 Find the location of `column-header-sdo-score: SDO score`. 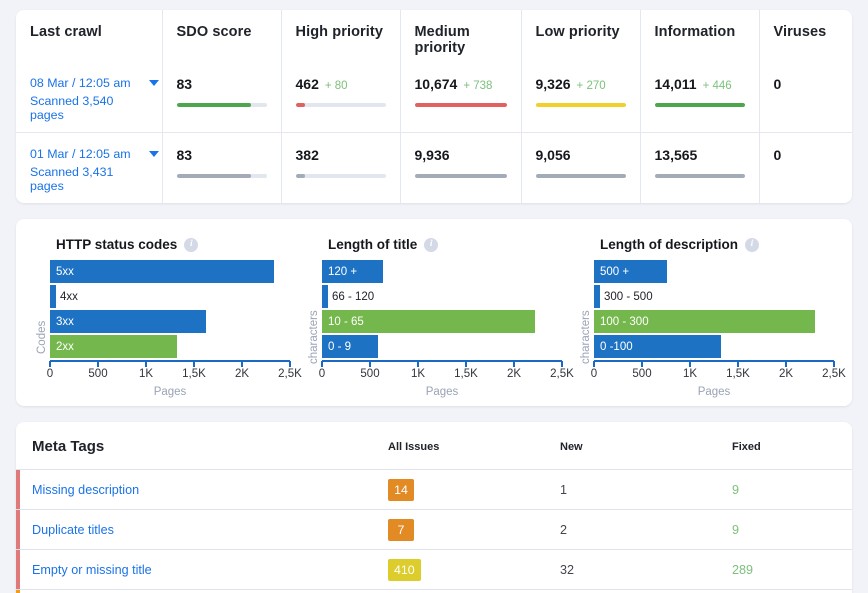

column-header-sdo-score: SDO score is located at coordinates (222, 36).